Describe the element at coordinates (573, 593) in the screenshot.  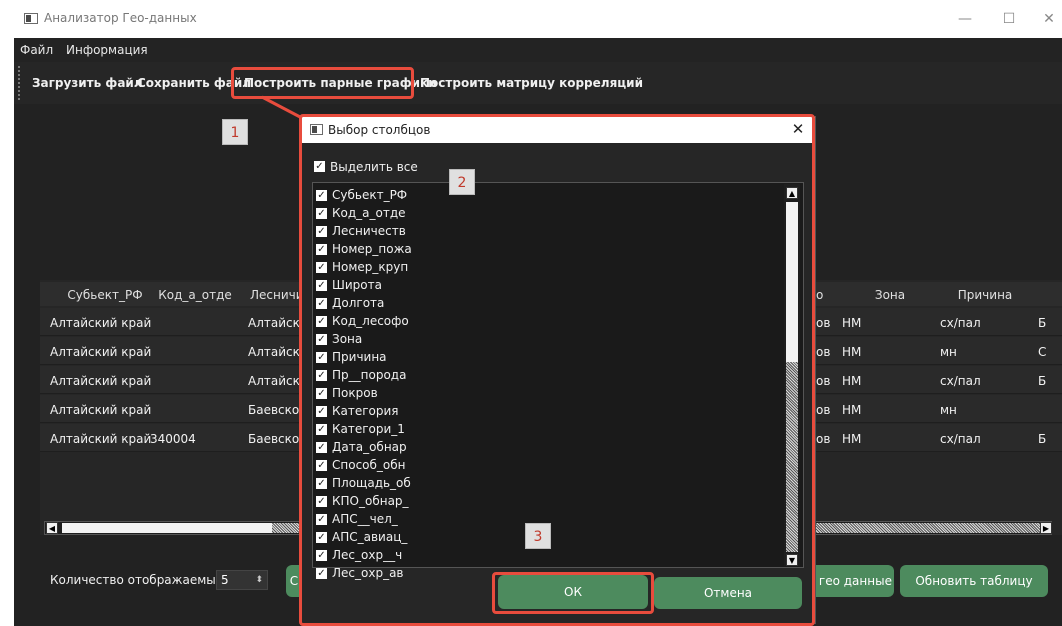
I see `annotation-box-ok` at that location.